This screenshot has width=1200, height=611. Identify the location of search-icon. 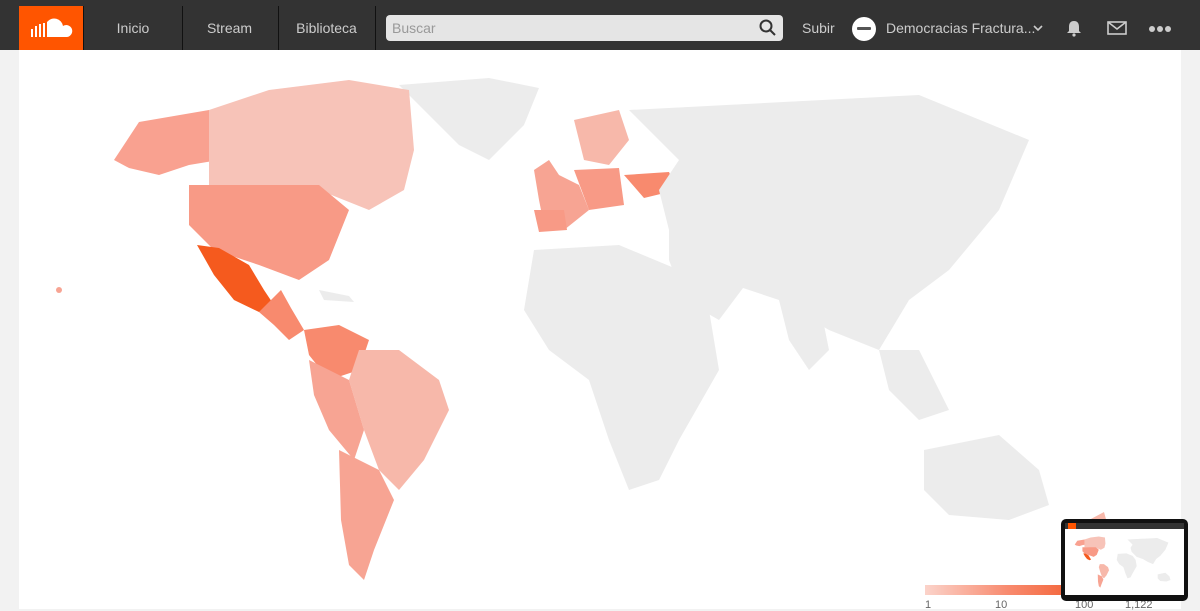
(768, 28).